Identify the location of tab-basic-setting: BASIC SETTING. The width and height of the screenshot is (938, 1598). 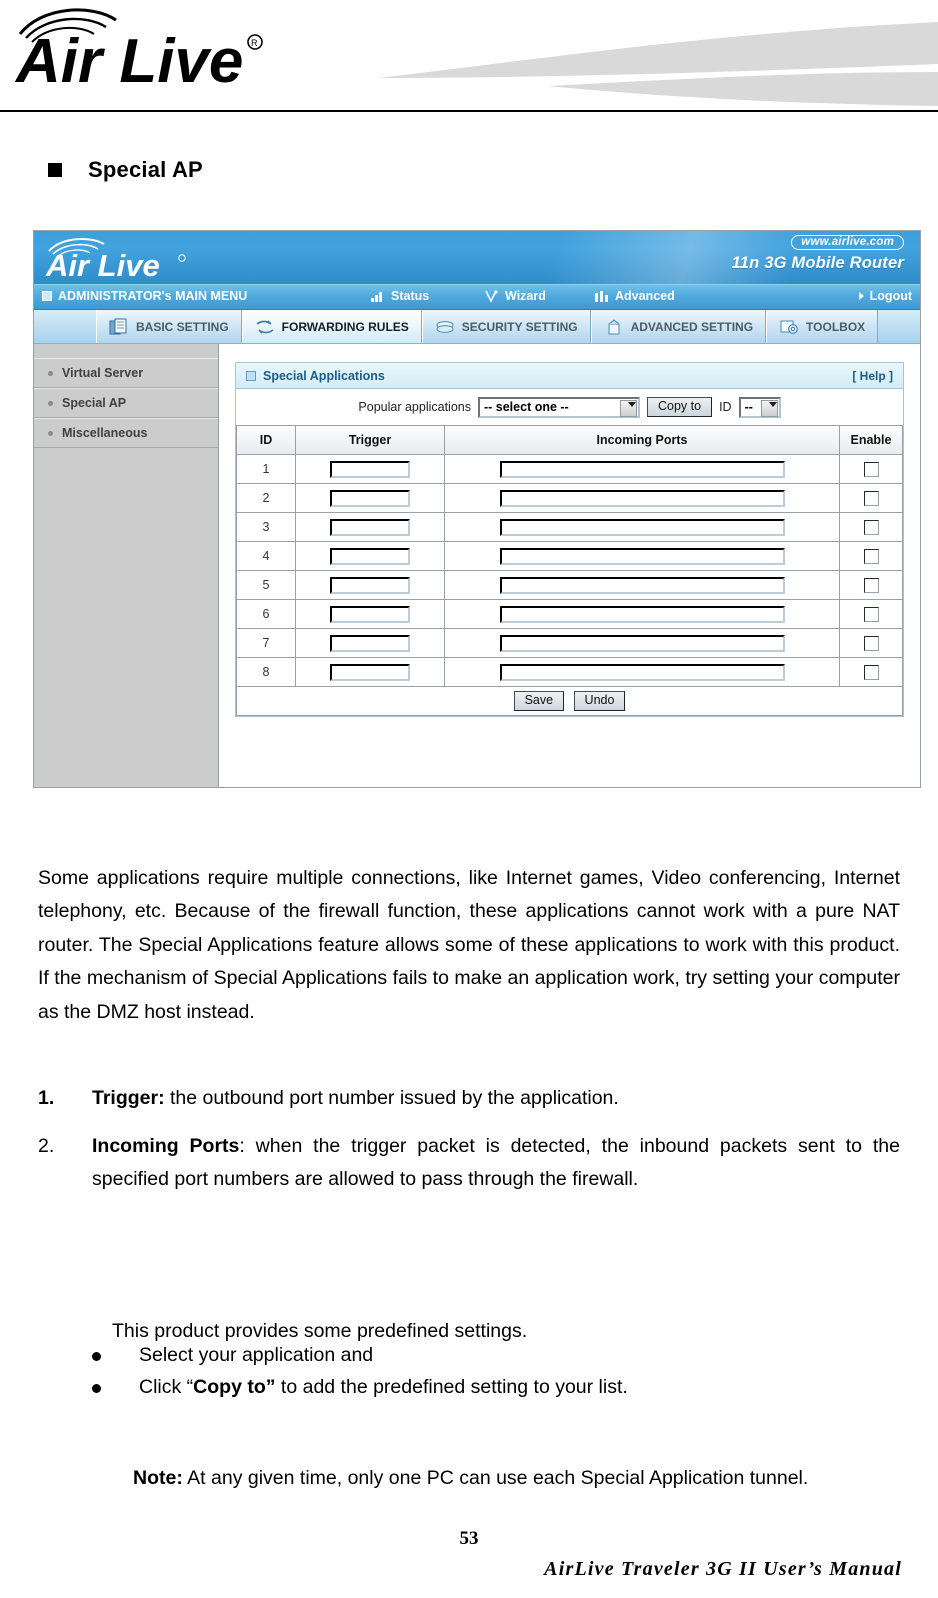
(169, 326).